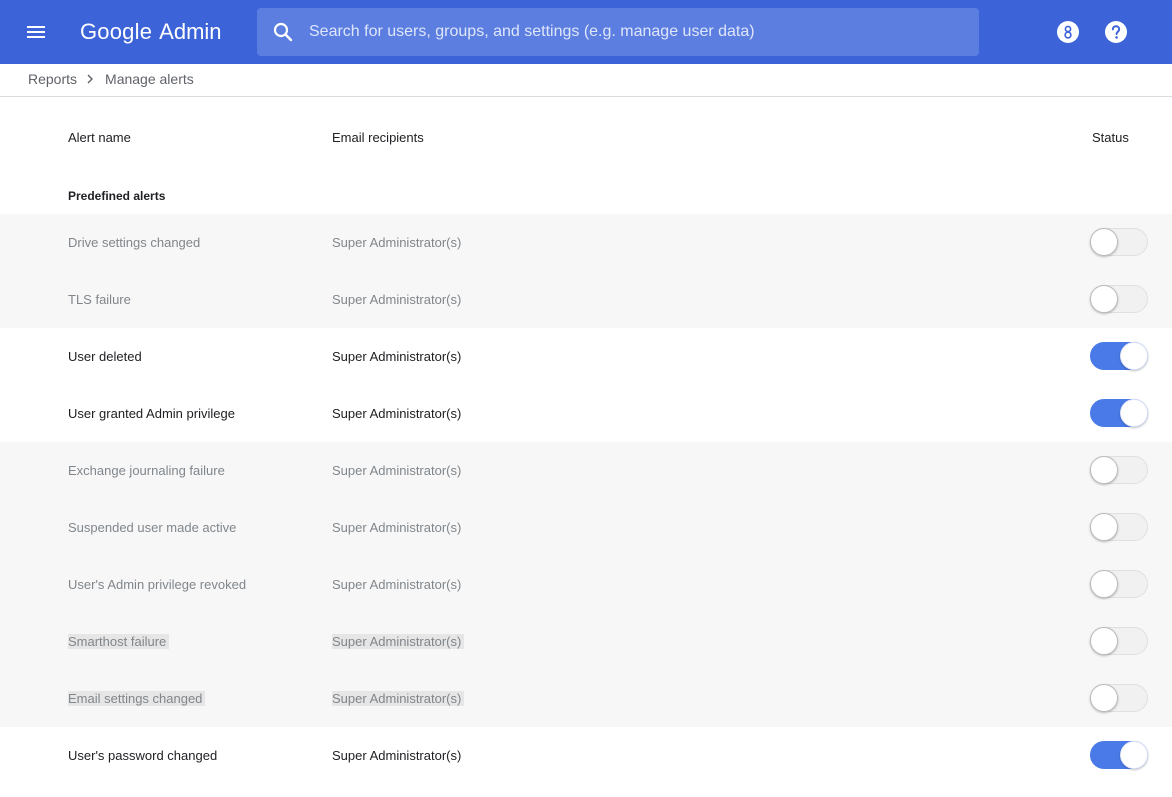 Image resolution: width=1172 pixels, height=797 pixels. I want to click on search-bar, so click(618, 32).